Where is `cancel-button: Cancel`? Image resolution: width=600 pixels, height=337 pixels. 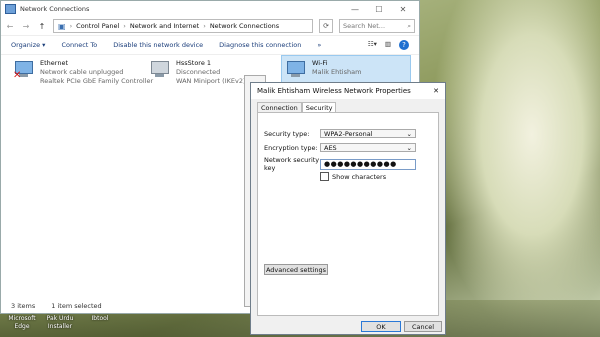
cancel-button: Cancel is located at coordinates (423, 326).